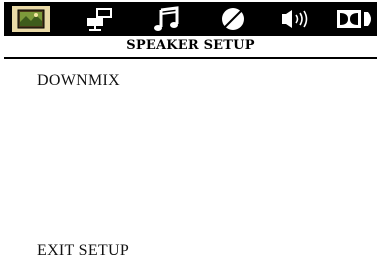  What do you see at coordinates (233, 19) in the screenshot?
I see `display-icon` at bounding box center [233, 19].